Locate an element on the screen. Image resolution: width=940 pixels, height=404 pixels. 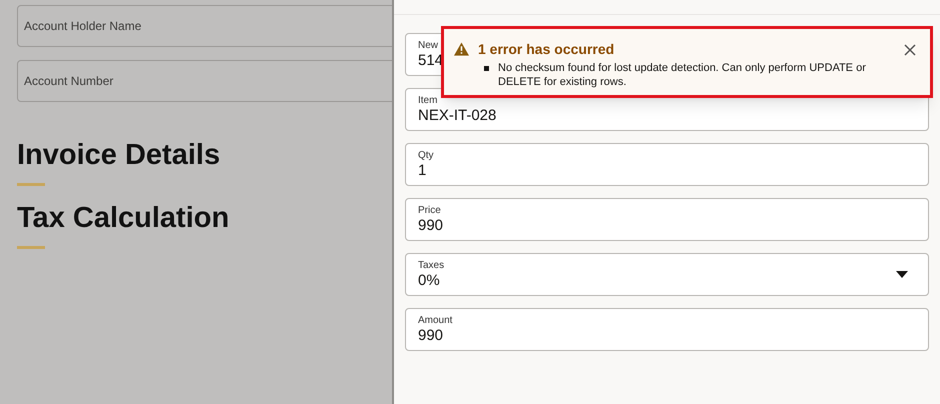
field-value: 0% is located at coordinates (429, 281).